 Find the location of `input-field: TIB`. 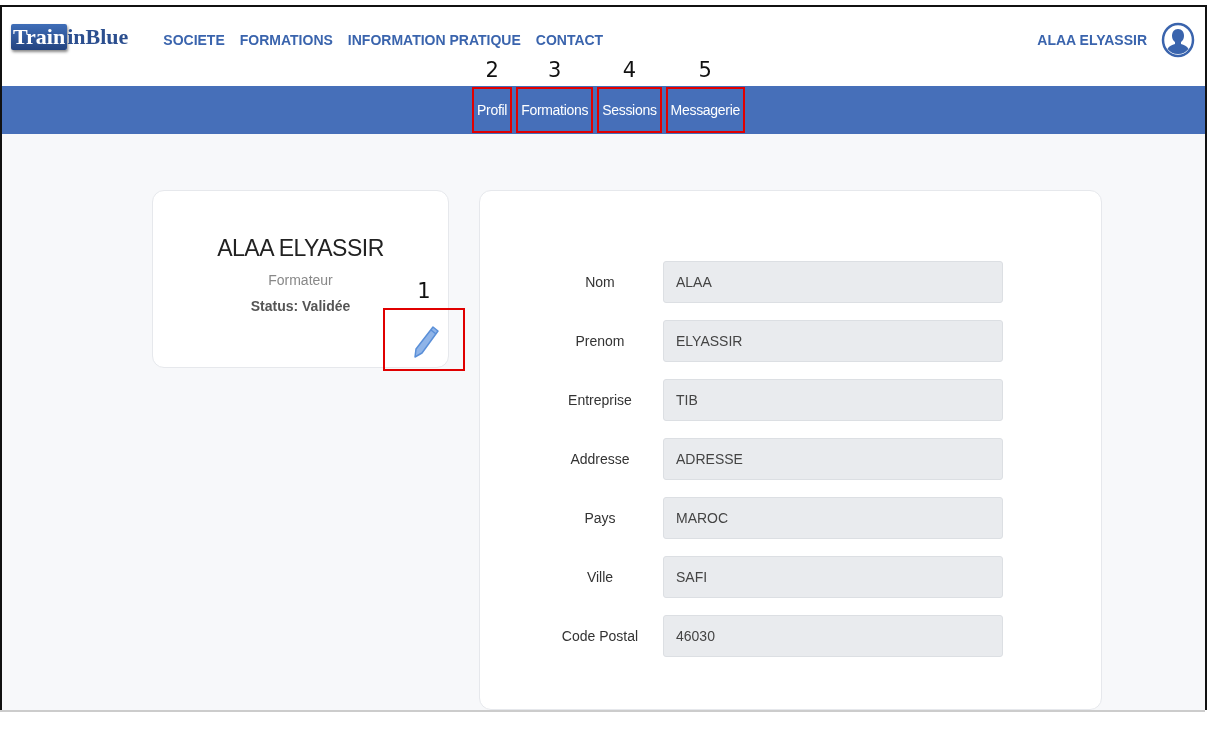

input-field: TIB is located at coordinates (833, 400).